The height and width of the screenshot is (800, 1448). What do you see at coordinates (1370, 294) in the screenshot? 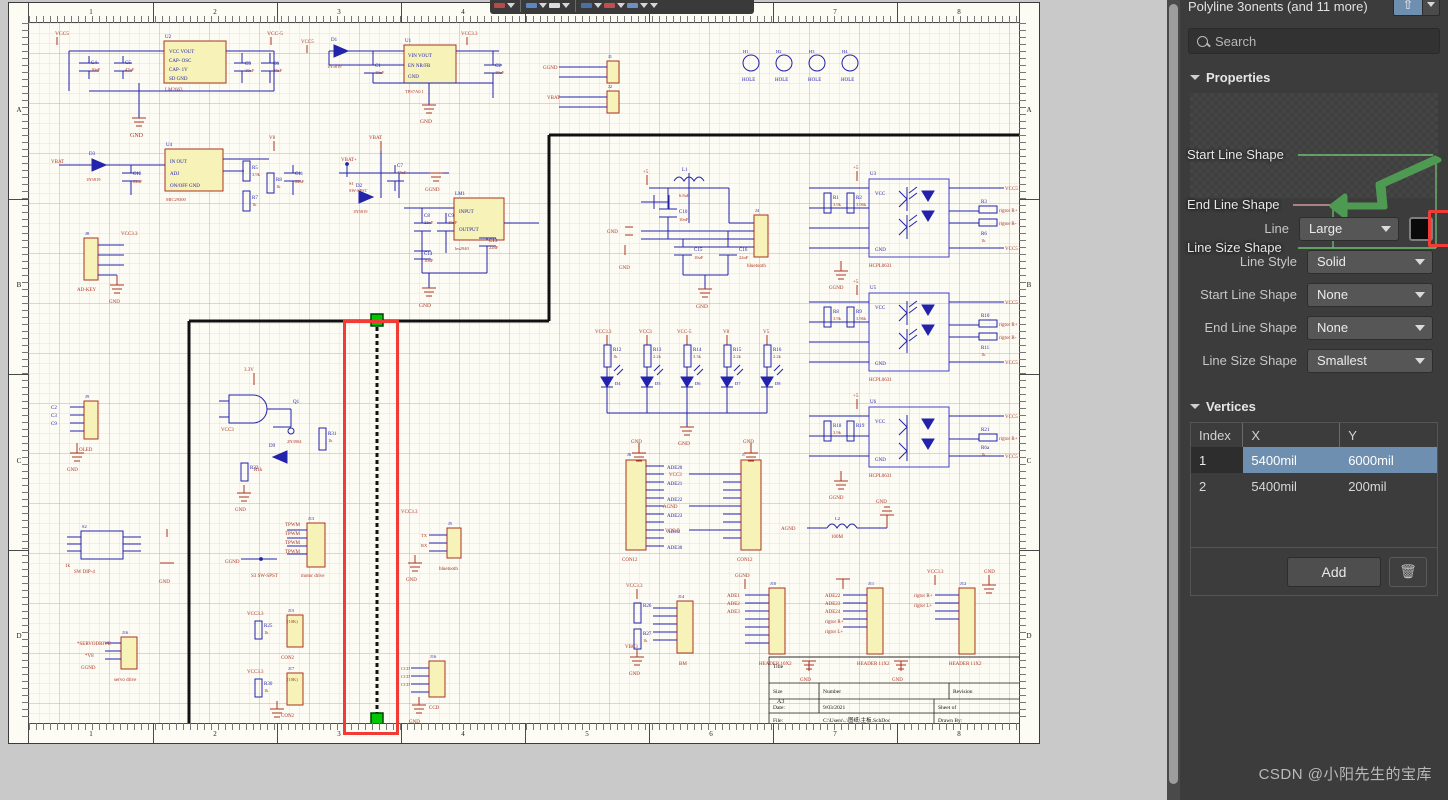
I see `start-line-shape-dropdown: None` at bounding box center [1370, 294].